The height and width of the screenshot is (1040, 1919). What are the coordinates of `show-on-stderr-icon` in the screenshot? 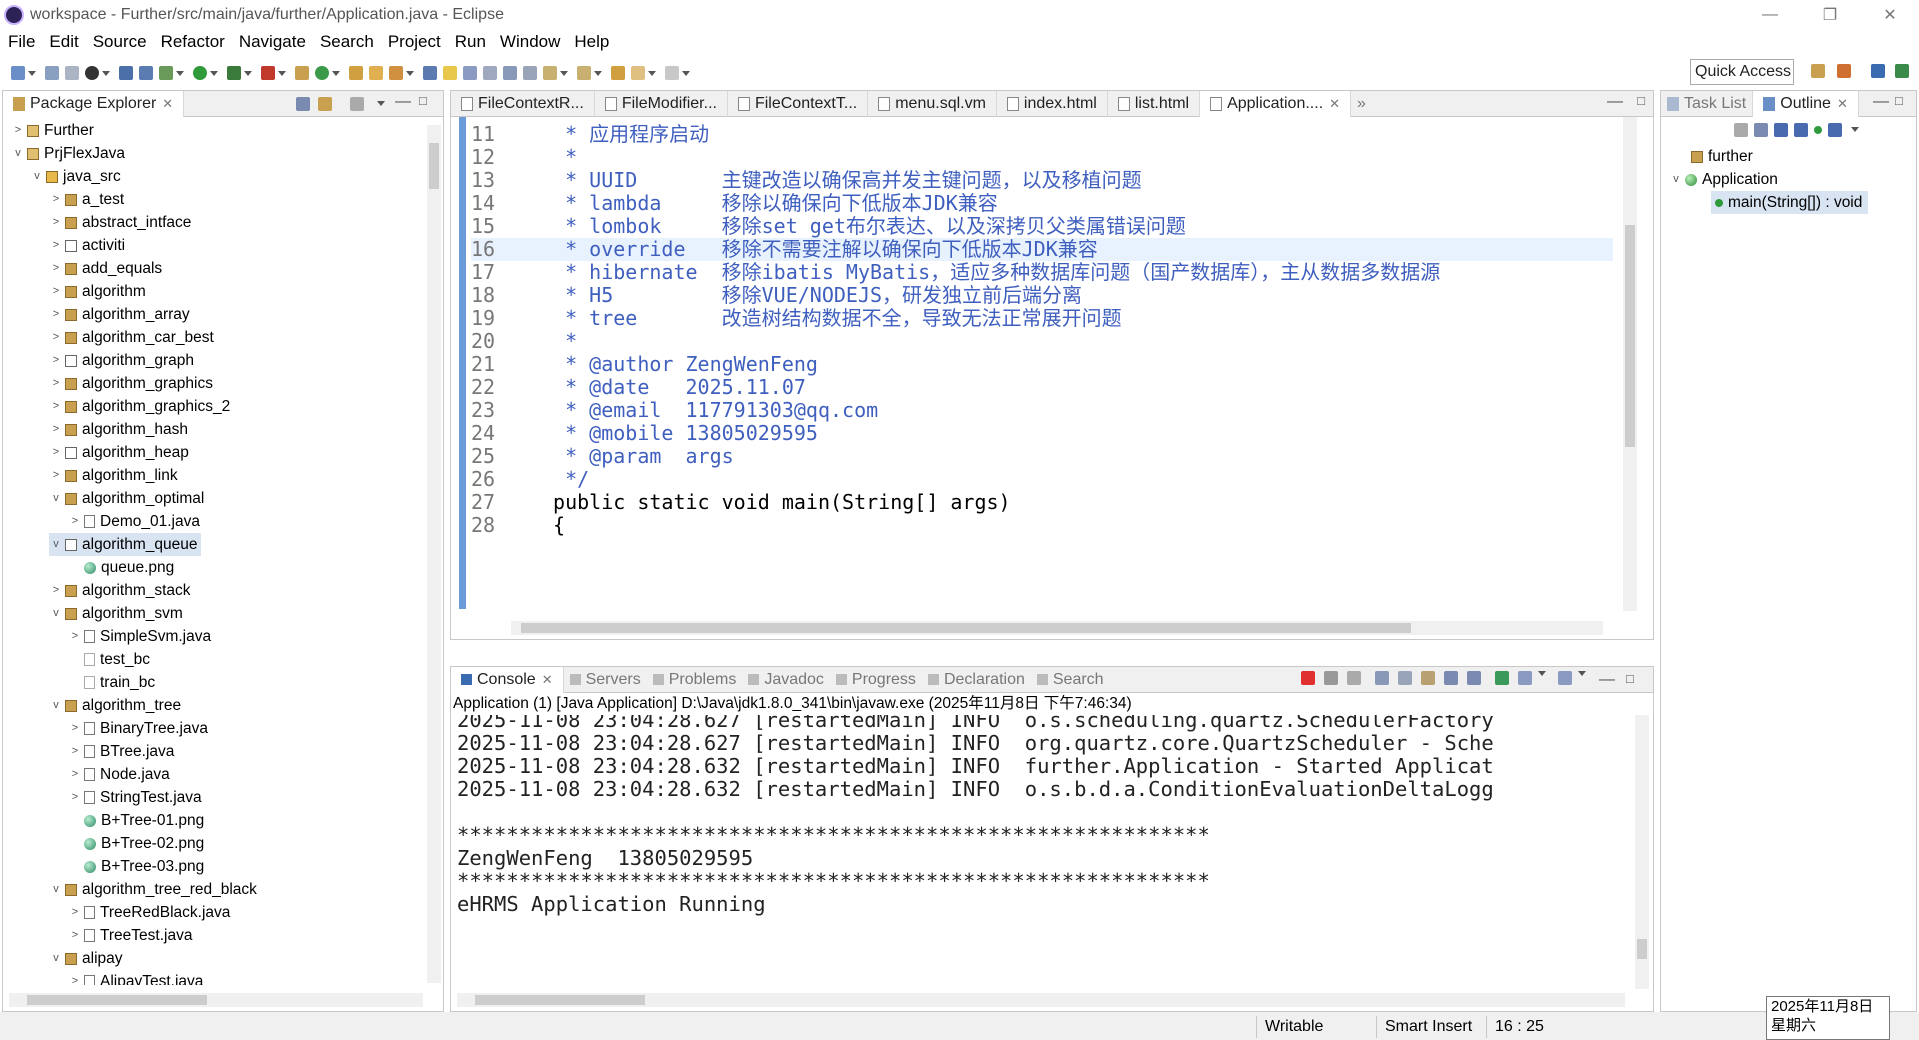 It's located at (1474, 678).